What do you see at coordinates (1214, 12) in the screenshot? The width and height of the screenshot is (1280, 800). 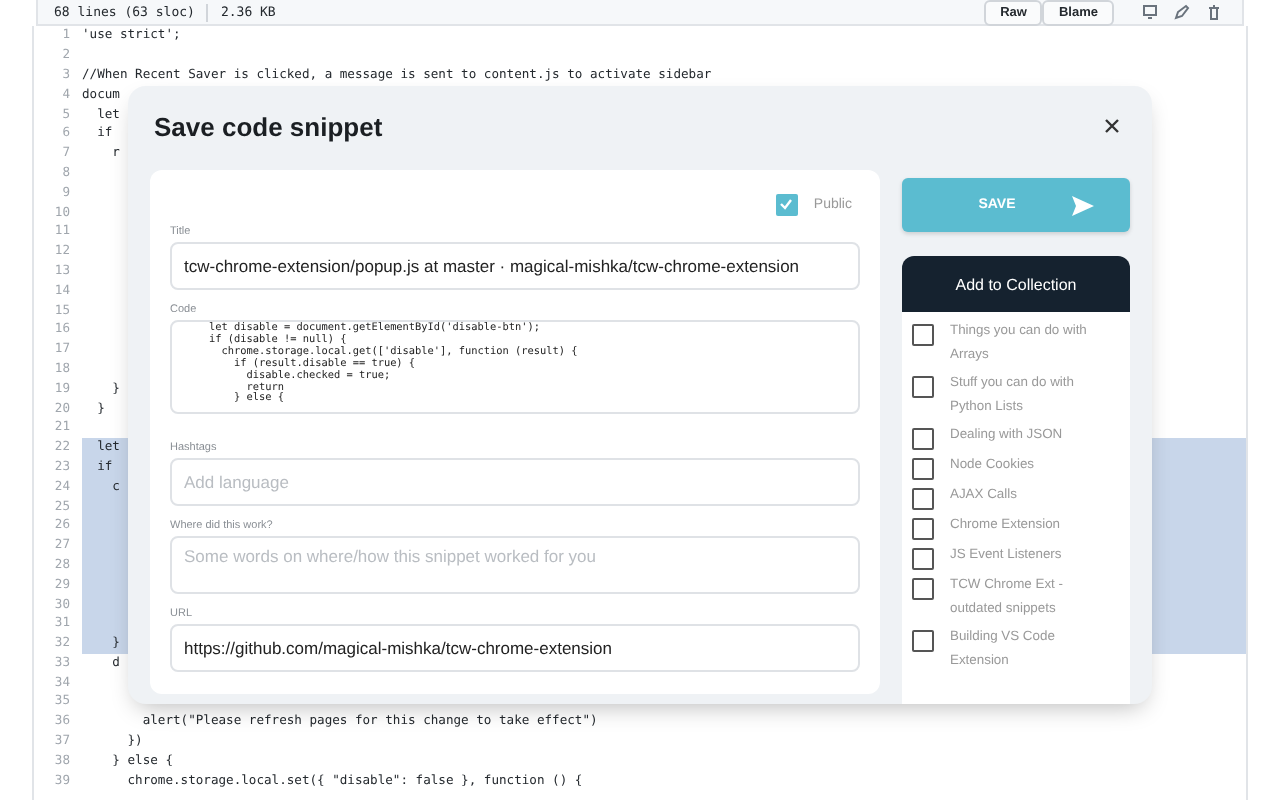 I see `trash-icon` at bounding box center [1214, 12].